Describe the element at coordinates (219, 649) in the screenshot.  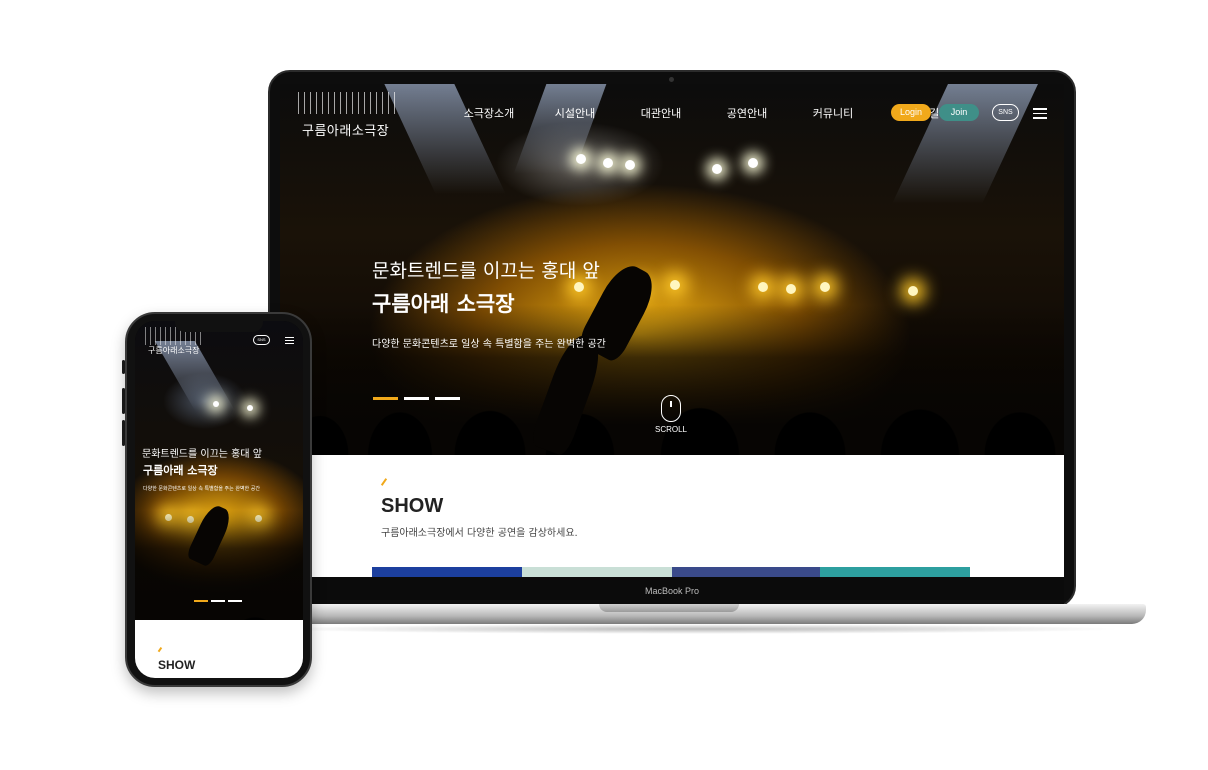
I see `phone-show-section: SHOW` at that location.